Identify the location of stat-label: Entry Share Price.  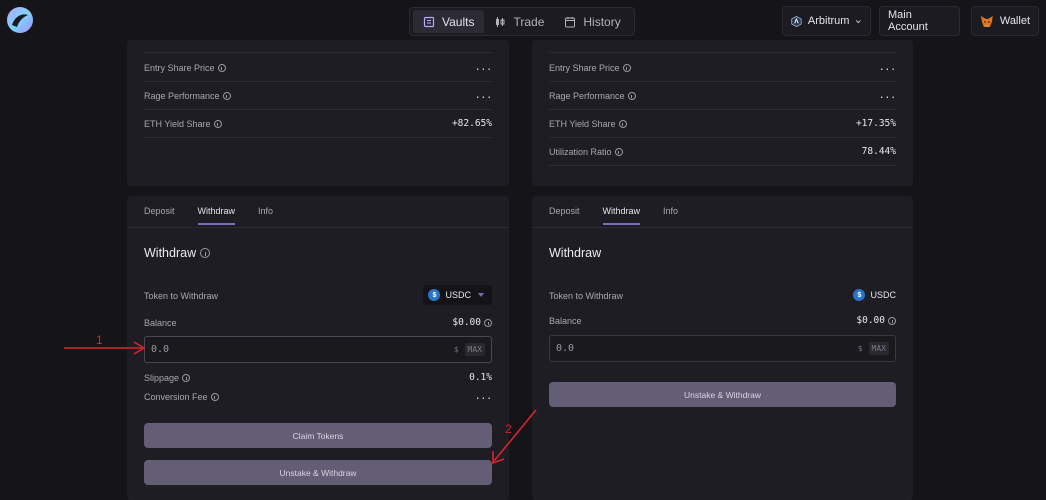
(590, 68).